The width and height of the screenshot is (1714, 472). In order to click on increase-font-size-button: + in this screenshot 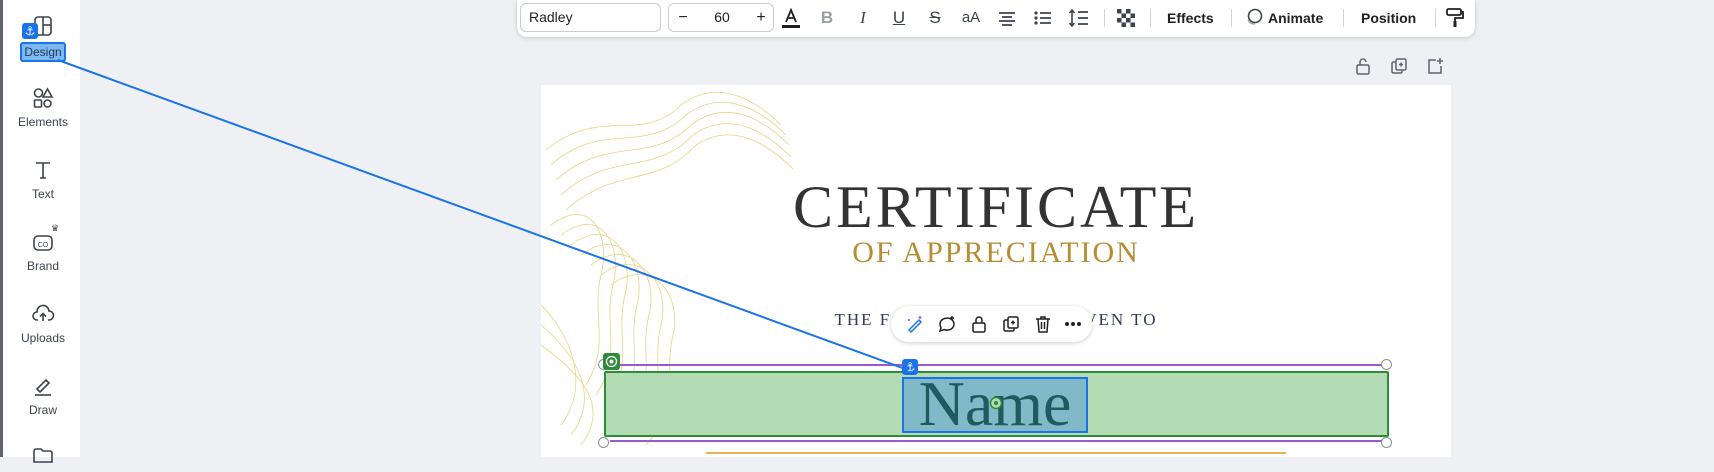, I will do `click(761, 17)`.